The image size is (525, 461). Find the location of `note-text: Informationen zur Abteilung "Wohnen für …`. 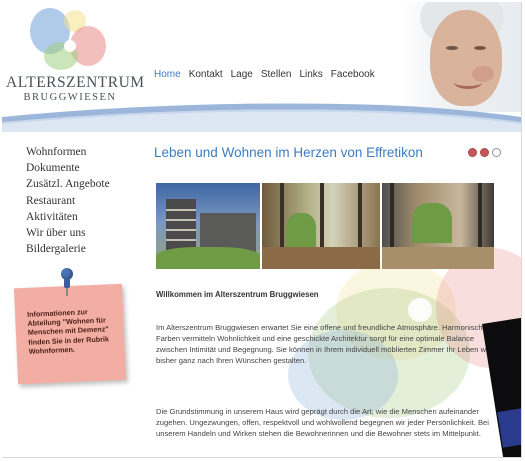

note-text: Informationen zur Abteilung "Wohnen für … is located at coordinates (68, 331).